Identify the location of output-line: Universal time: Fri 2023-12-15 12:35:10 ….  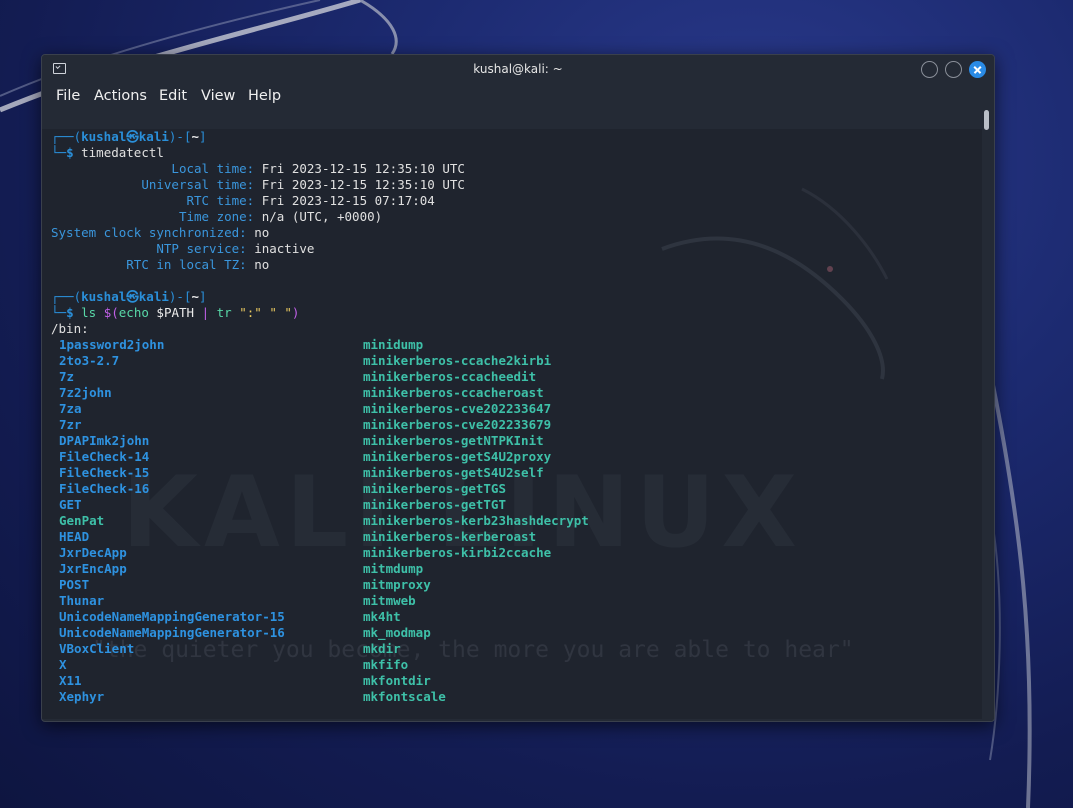
(258, 185).